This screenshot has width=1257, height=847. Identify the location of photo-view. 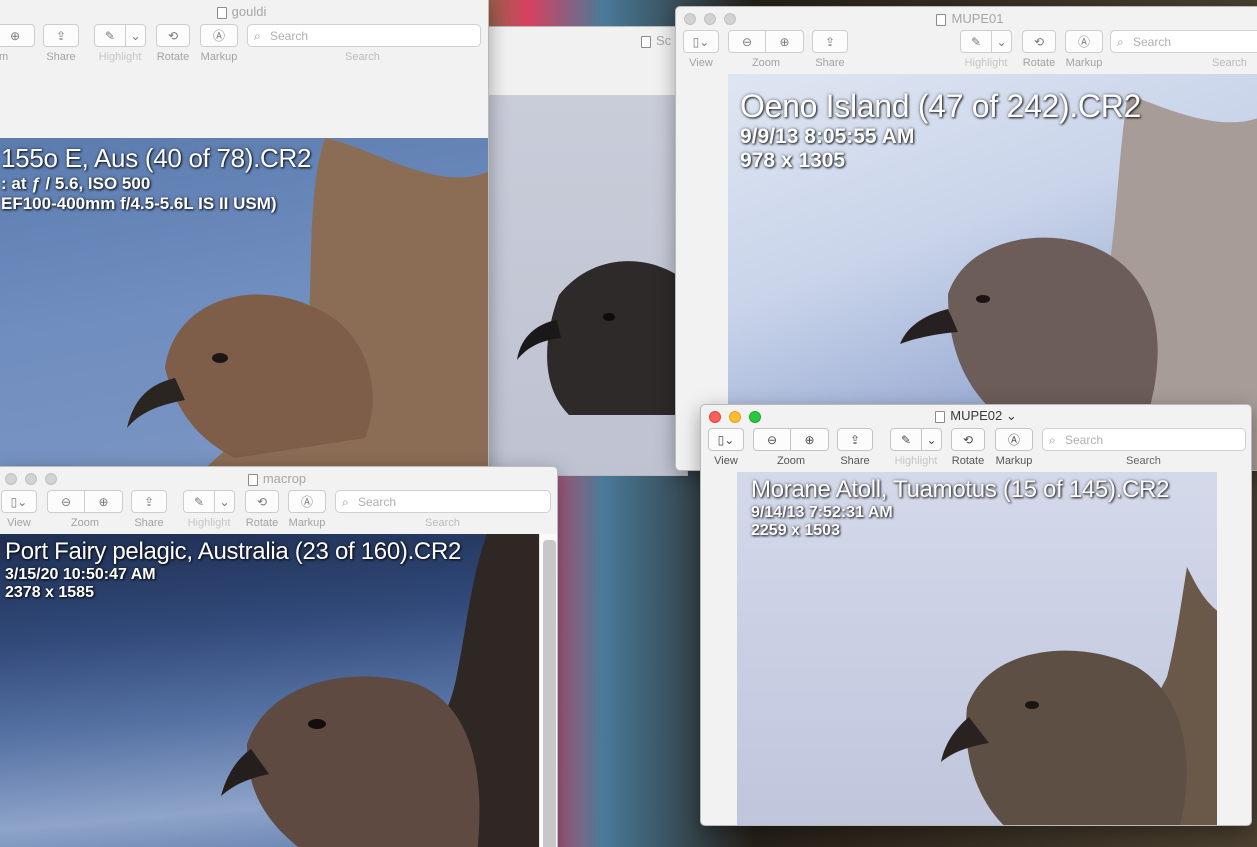
(588, 285).